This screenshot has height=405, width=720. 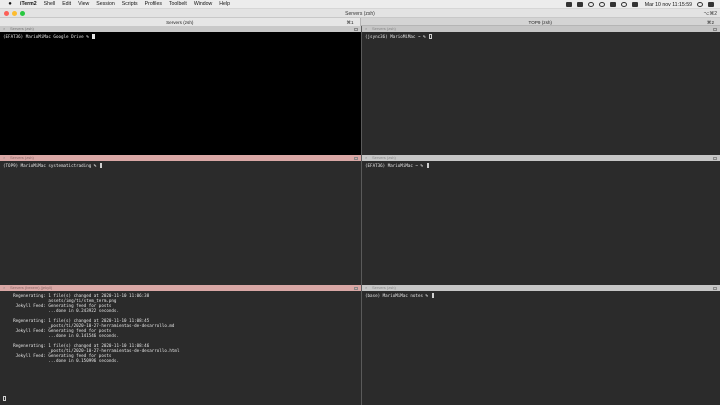 What do you see at coordinates (711, 4) in the screenshot?
I see `control-center-icon` at bounding box center [711, 4].